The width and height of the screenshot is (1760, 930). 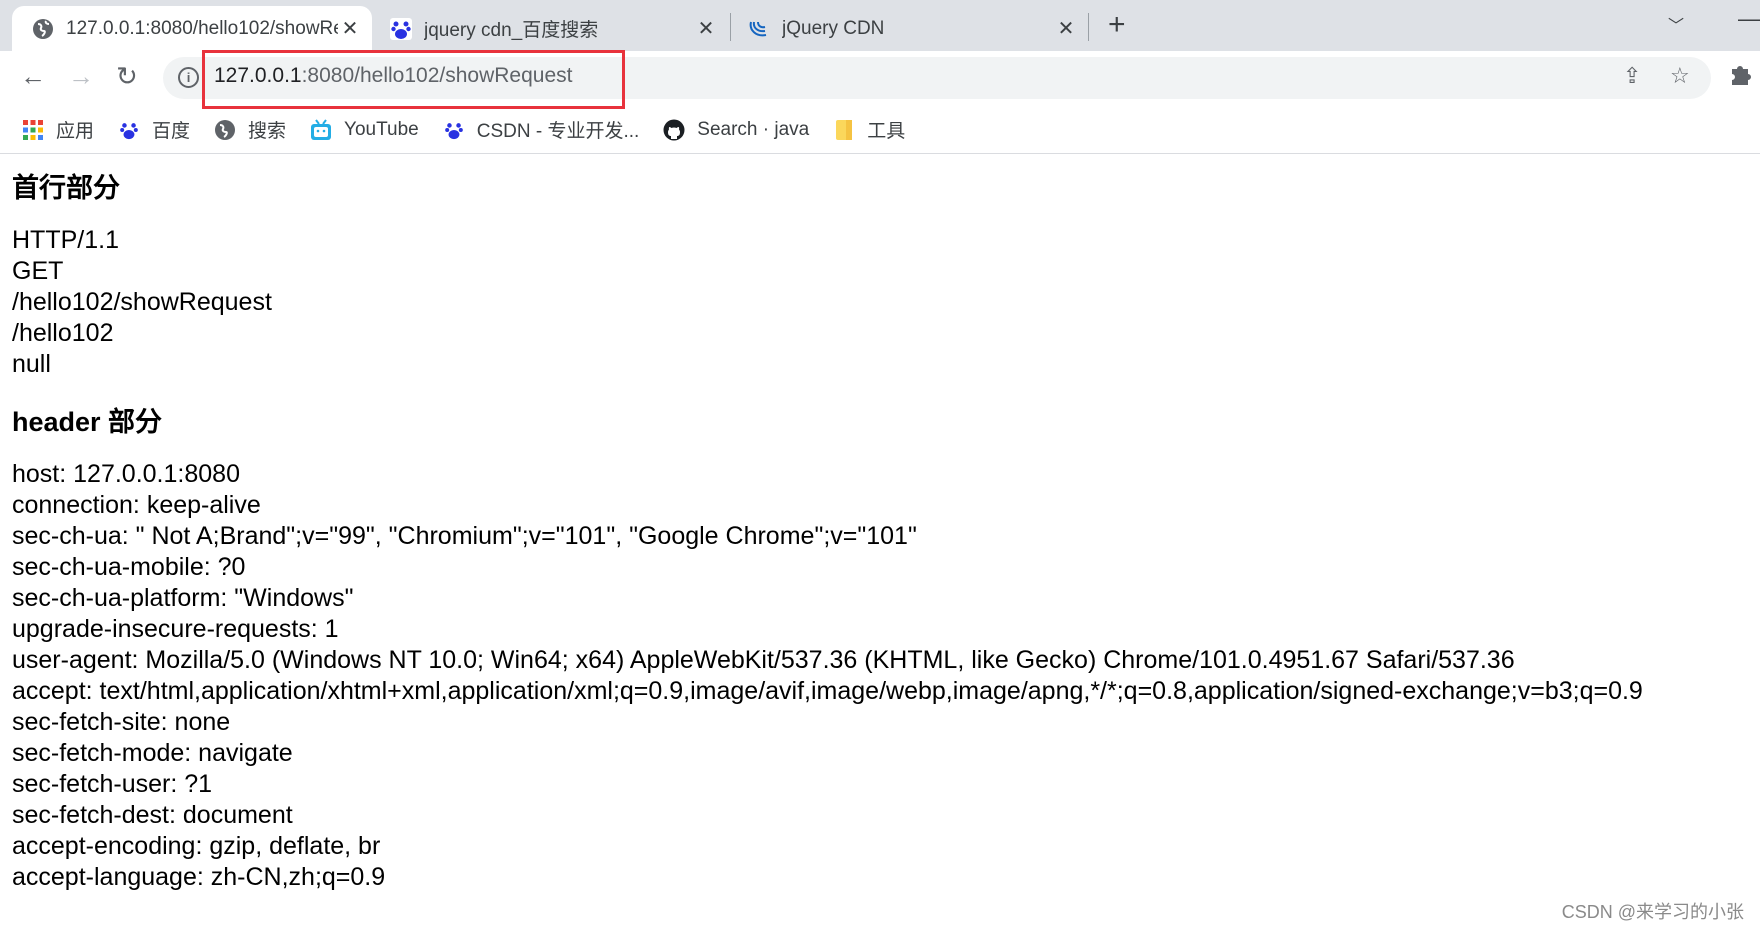 I want to click on share-icon: ⇪, so click(x=1632, y=76).